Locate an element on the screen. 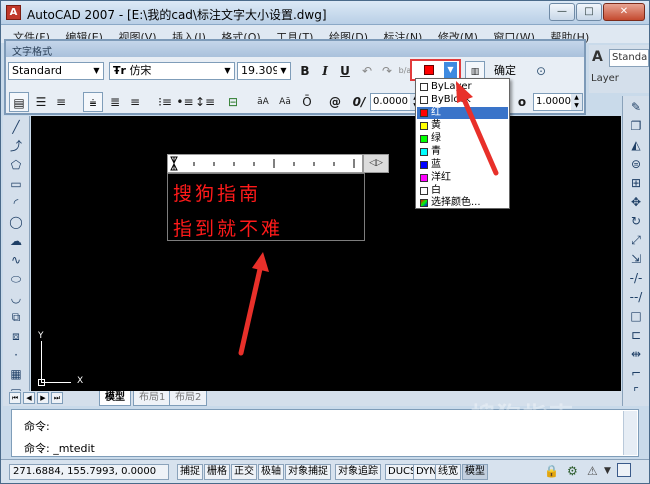 This screenshot has height=484, width=650. text-style-select: Standa is located at coordinates (629, 58).